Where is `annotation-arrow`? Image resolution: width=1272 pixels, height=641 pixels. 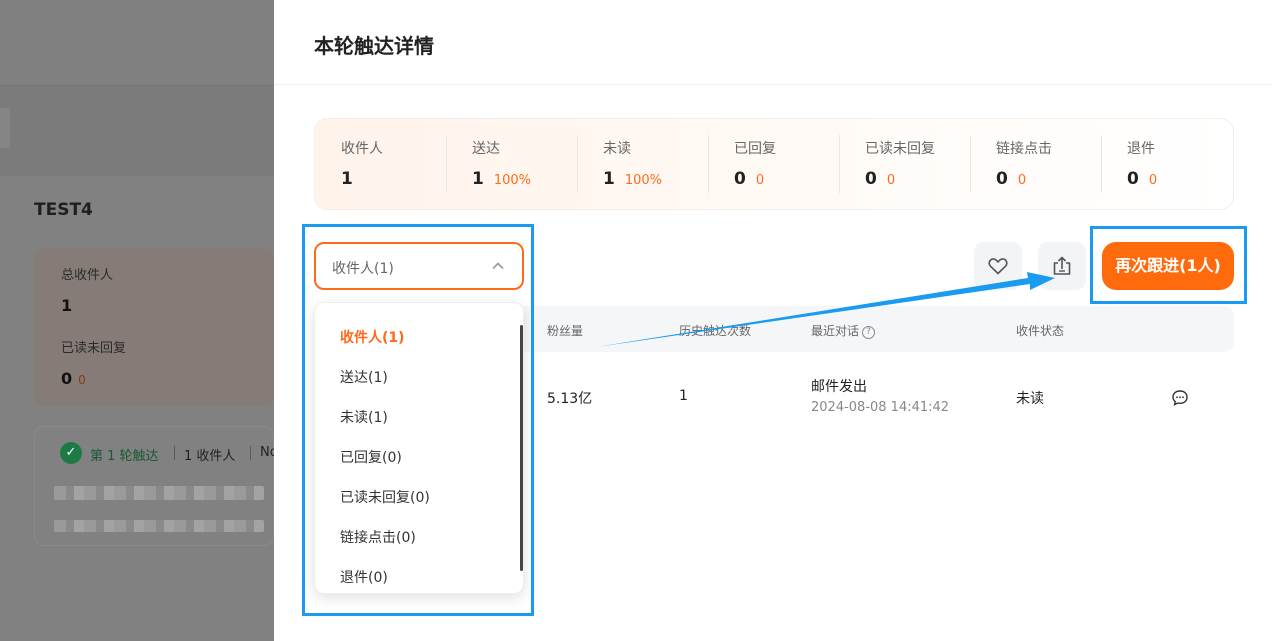
annotation-arrow is located at coordinates (825, 309).